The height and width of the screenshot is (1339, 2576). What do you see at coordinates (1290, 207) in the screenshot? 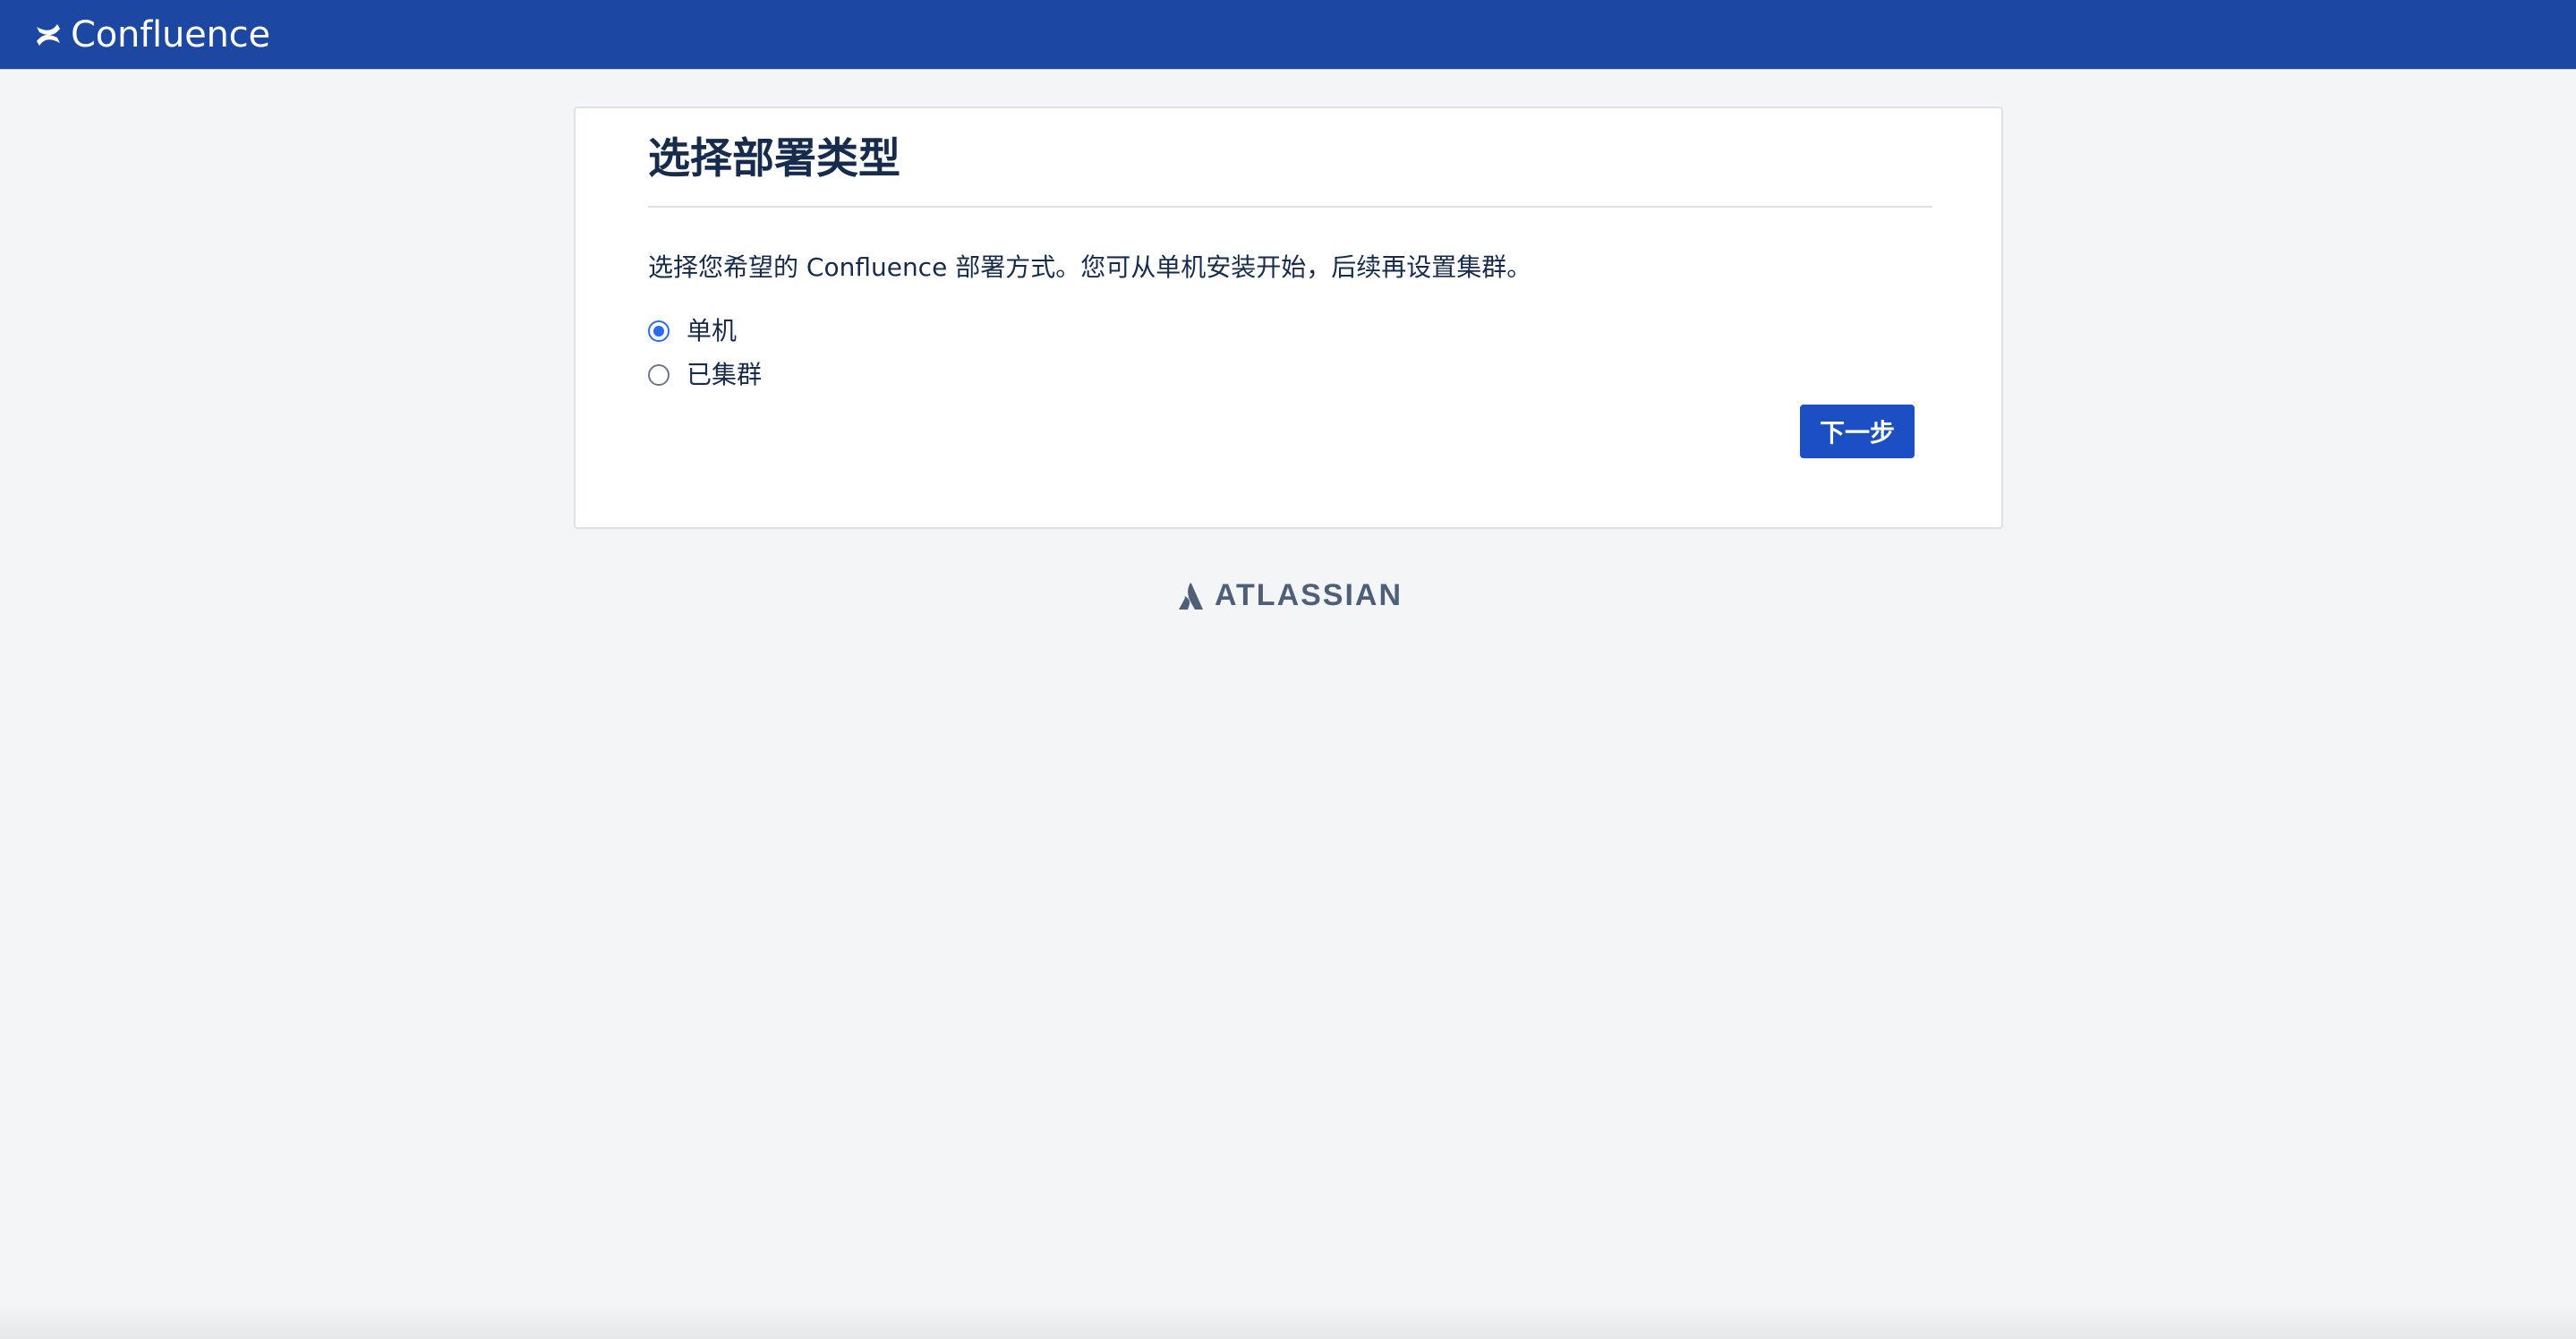
I see `title-divider` at bounding box center [1290, 207].